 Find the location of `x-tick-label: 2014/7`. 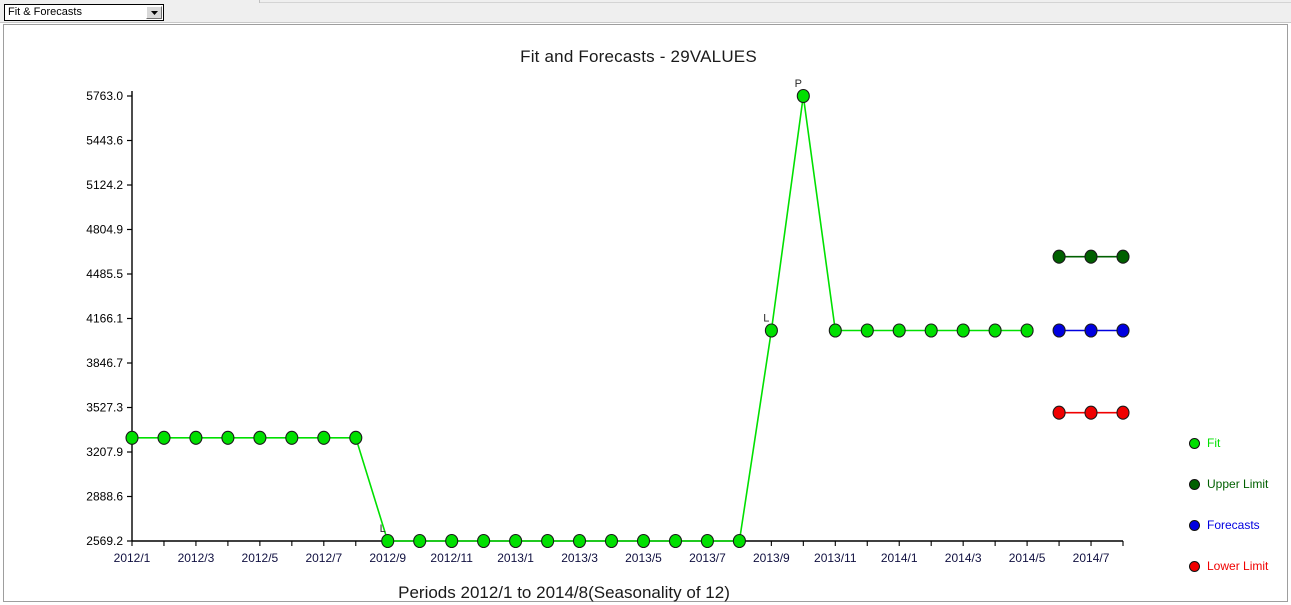

x-tick-label: 2014/7 is located at coordinates (1091, 558).